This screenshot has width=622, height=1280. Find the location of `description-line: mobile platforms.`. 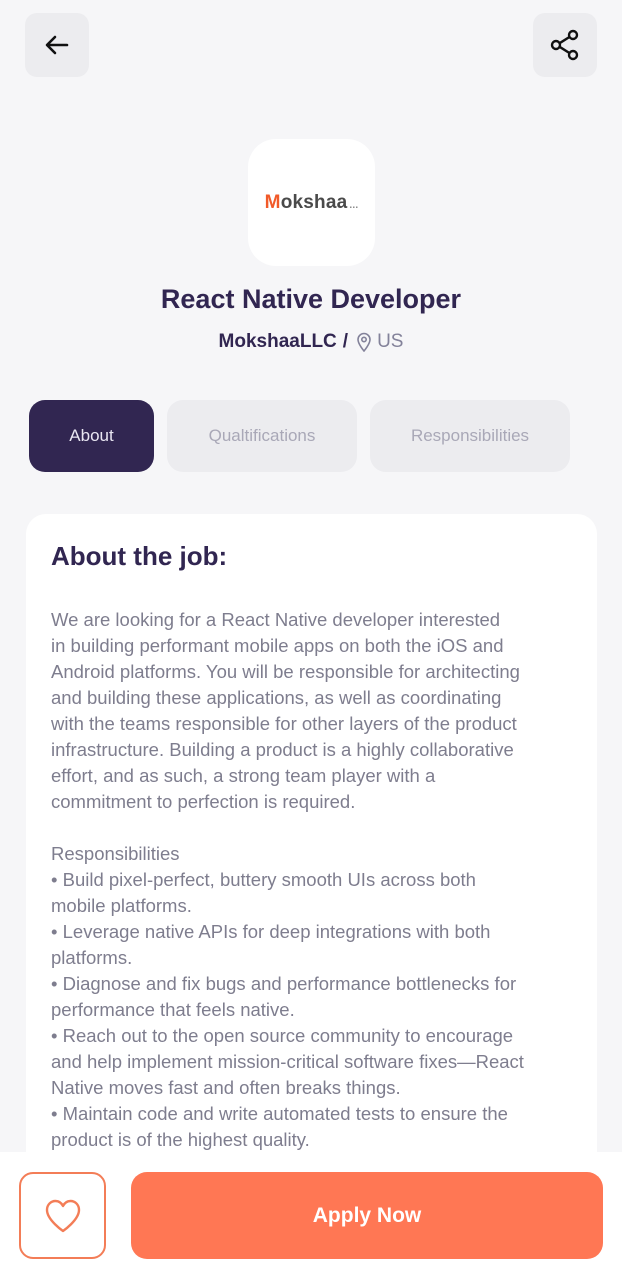

description-line: mobile platforms. is located at coordinates (121, 905).